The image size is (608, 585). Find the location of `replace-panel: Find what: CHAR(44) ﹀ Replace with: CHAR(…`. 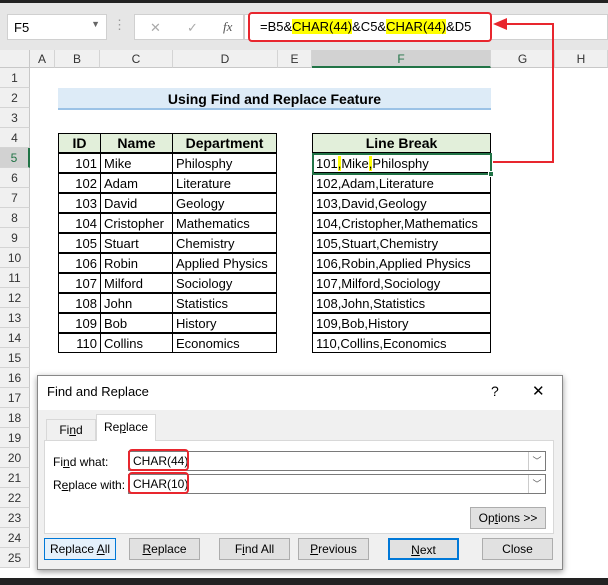

replace-panel: Find what: CHAR(44) ﹀ Replace with: CHAR(… is located at coordinates (299, 487).